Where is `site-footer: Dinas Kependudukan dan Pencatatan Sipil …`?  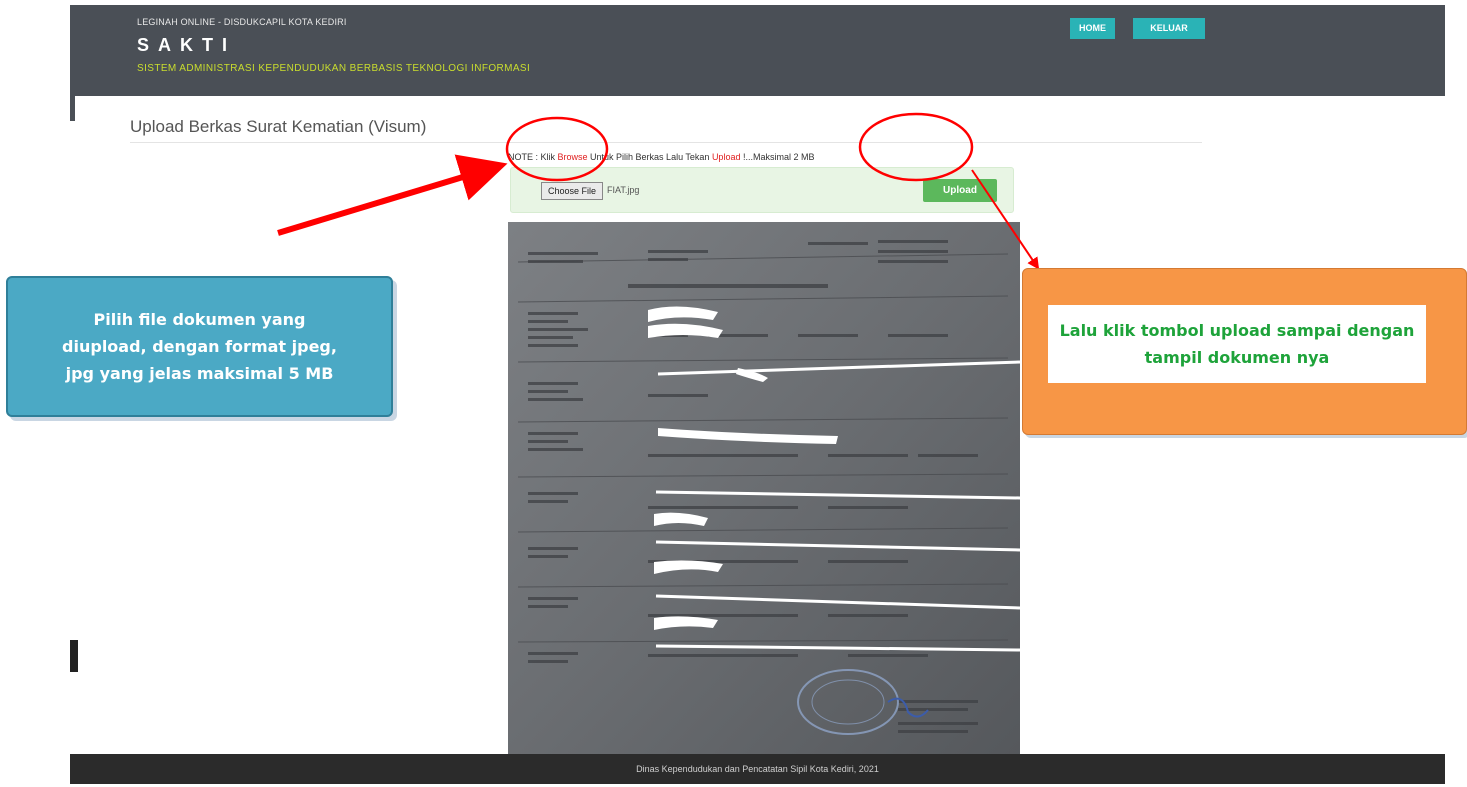 site-footer: Dinas Kependudukan dan Pencatatan Sipil … is located at coordinates (757, 769).